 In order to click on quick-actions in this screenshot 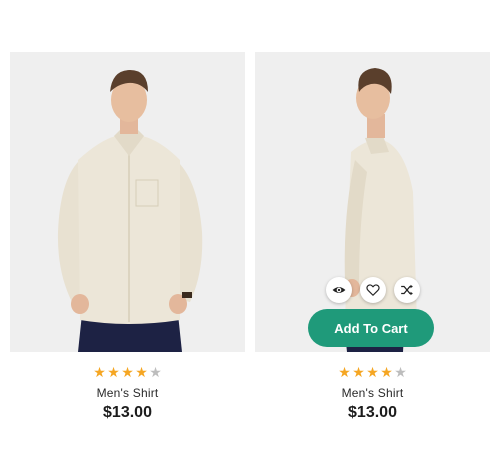, I will do `click(372, 290)`.